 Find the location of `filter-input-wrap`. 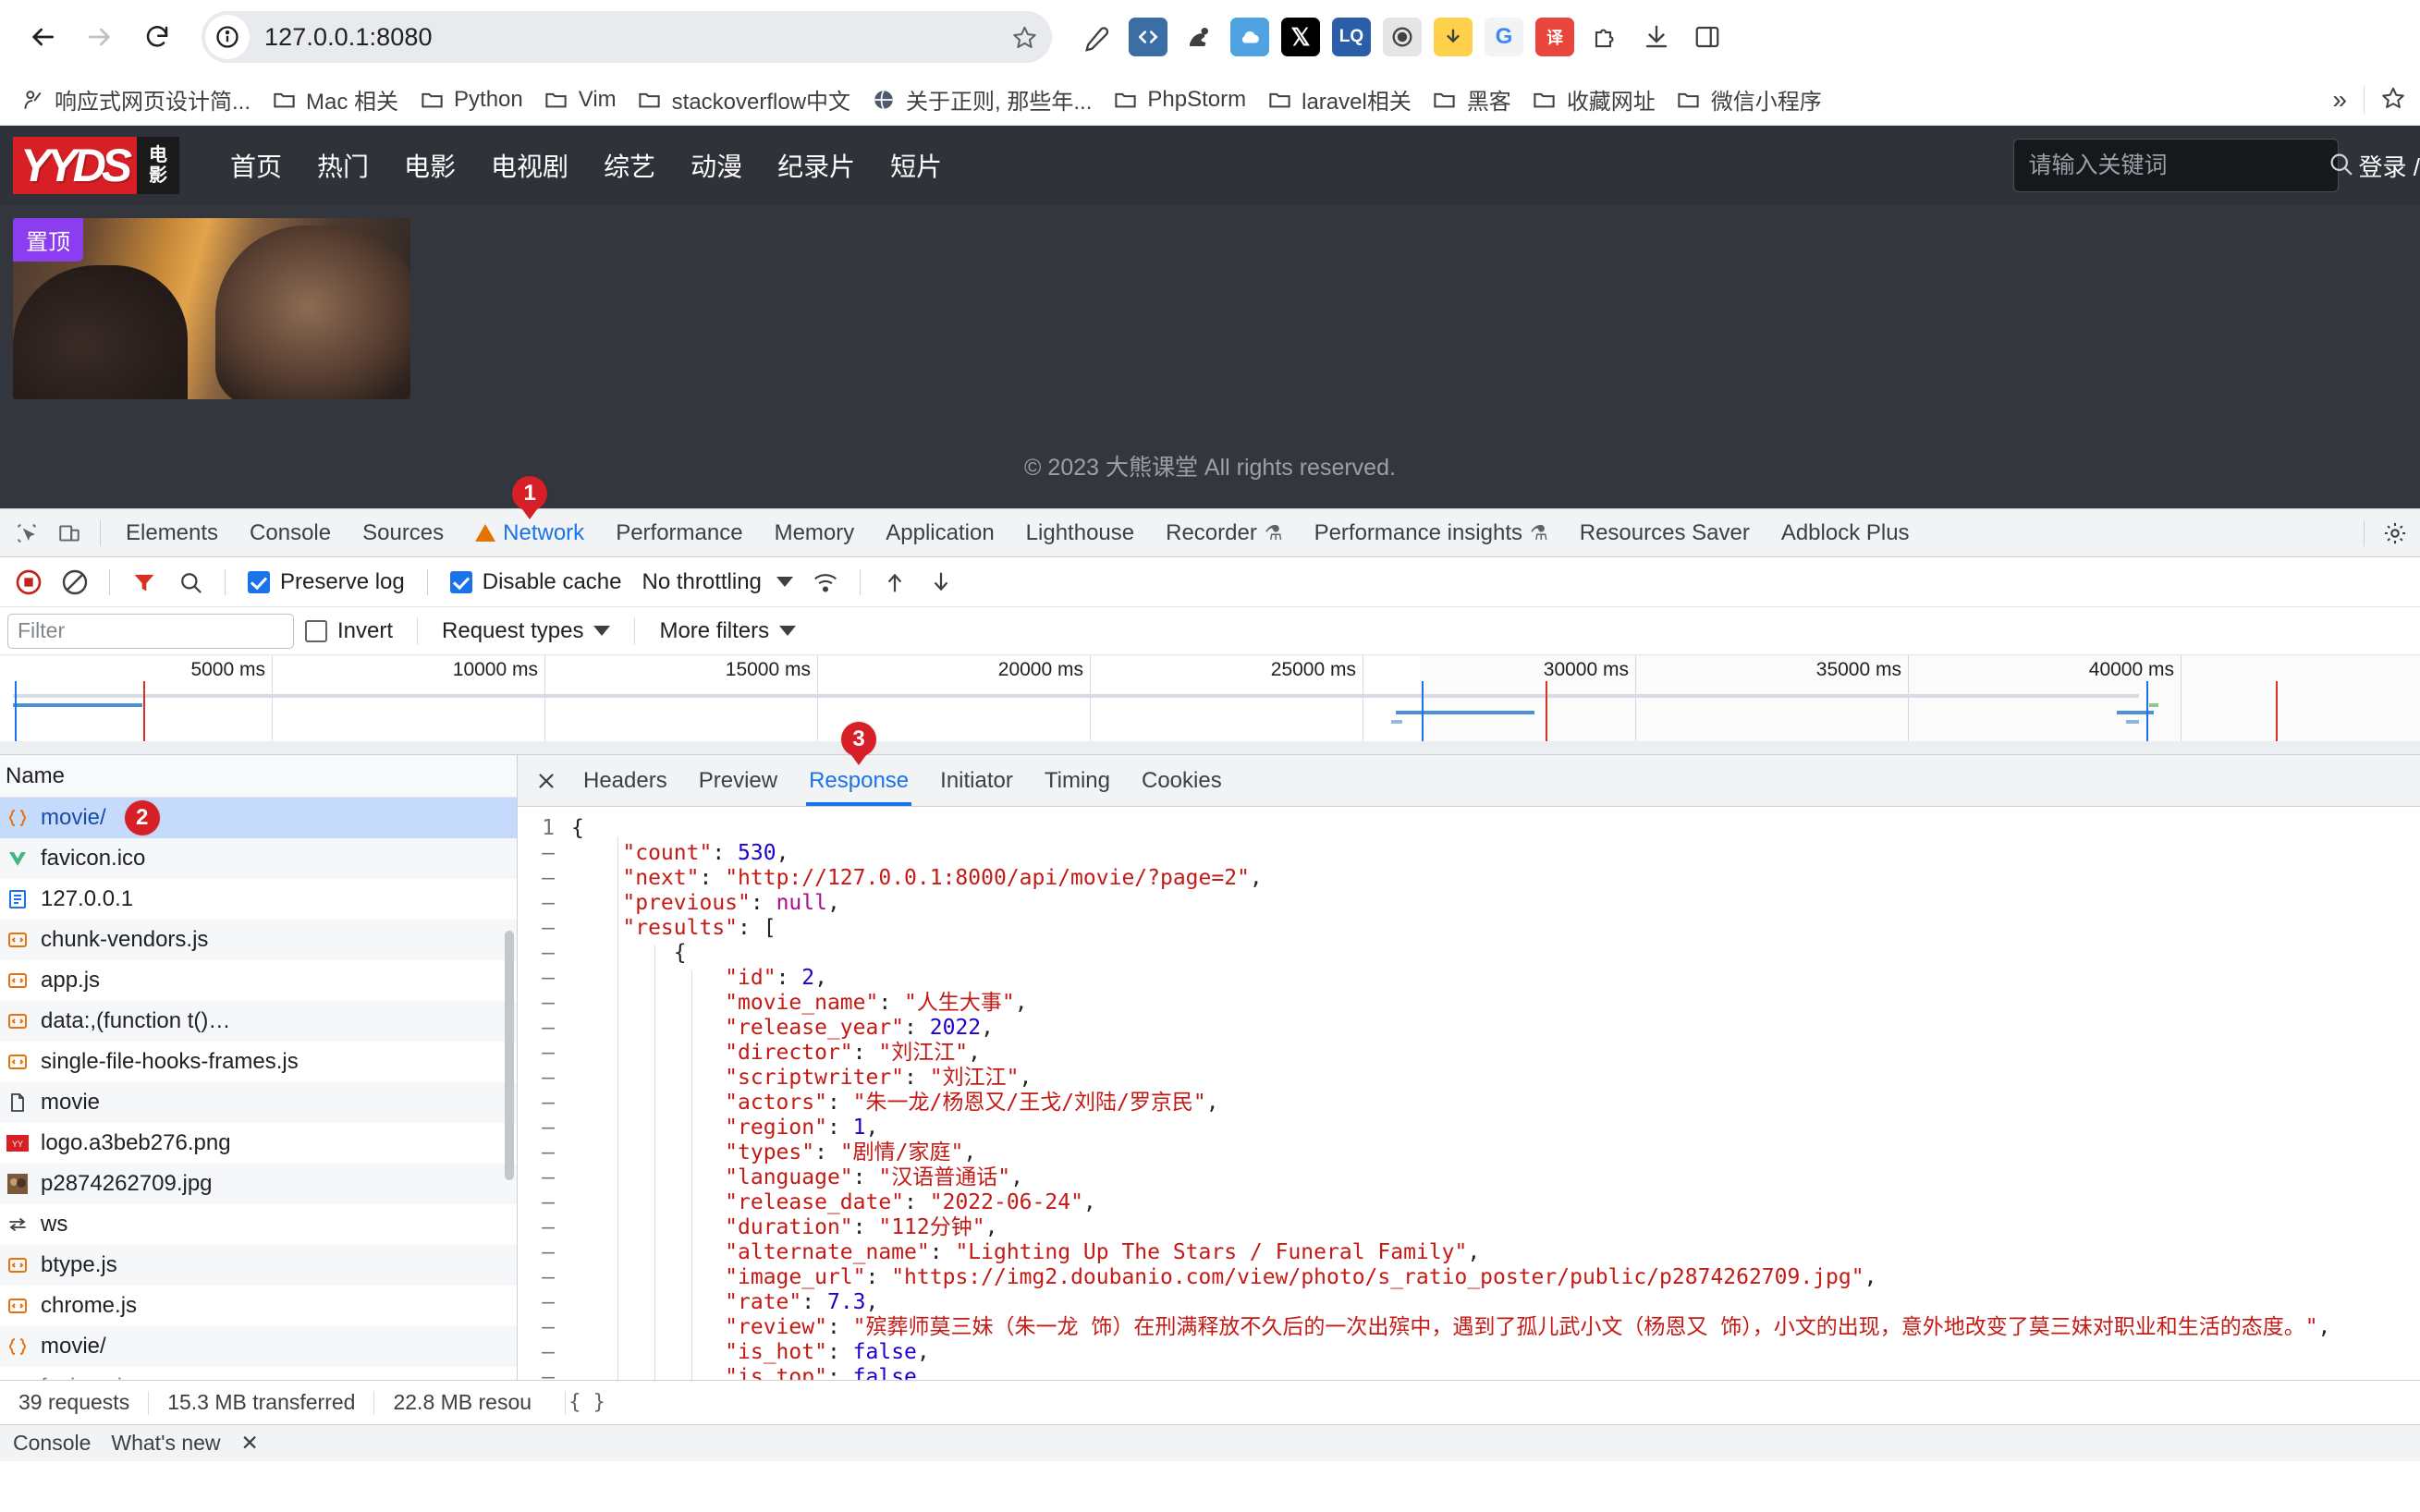

filter-input-wrap is located at coordinates (150, 631).